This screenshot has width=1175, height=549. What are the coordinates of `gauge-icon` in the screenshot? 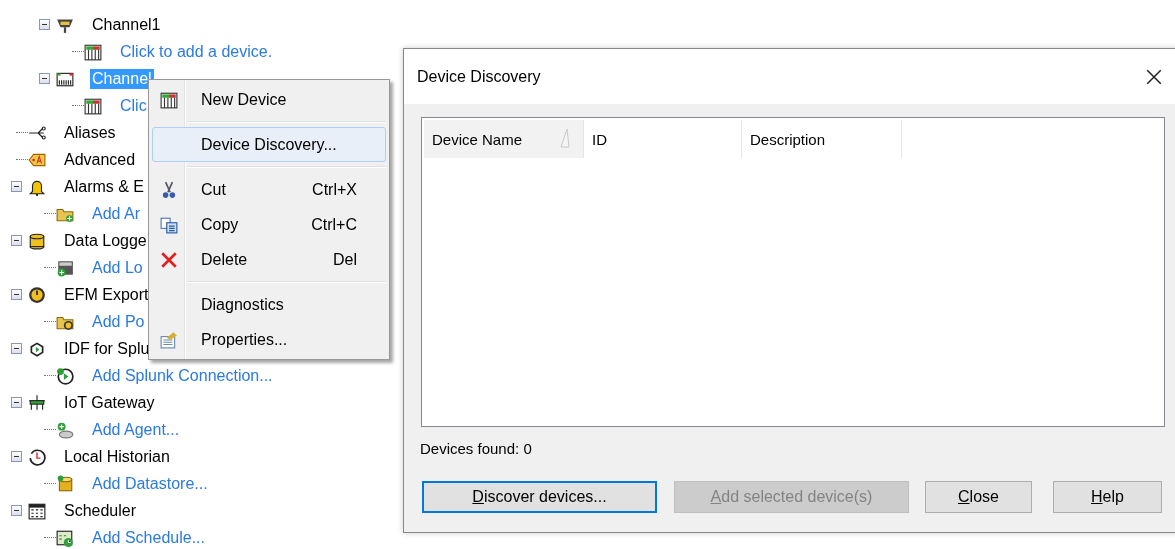 It's located at (37, 294).